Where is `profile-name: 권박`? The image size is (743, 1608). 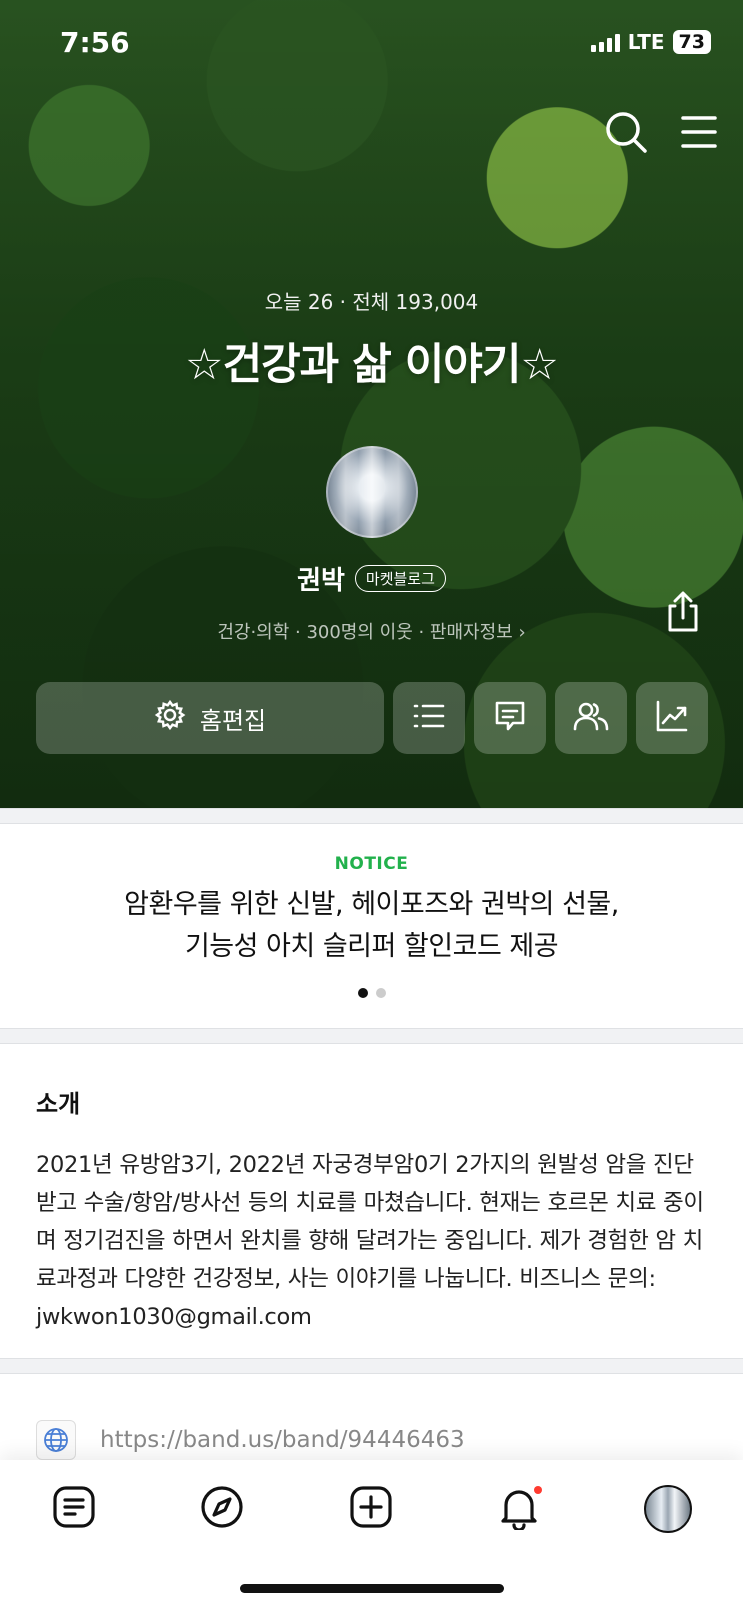
profile-name: 권박 is located at coordinates (321, 578).